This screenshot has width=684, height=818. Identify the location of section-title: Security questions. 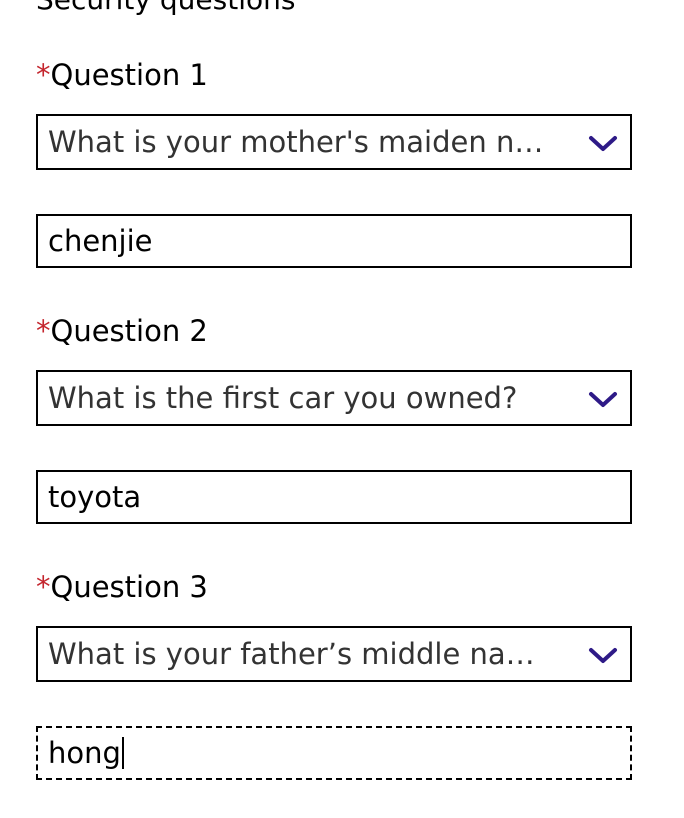
(165, 7).